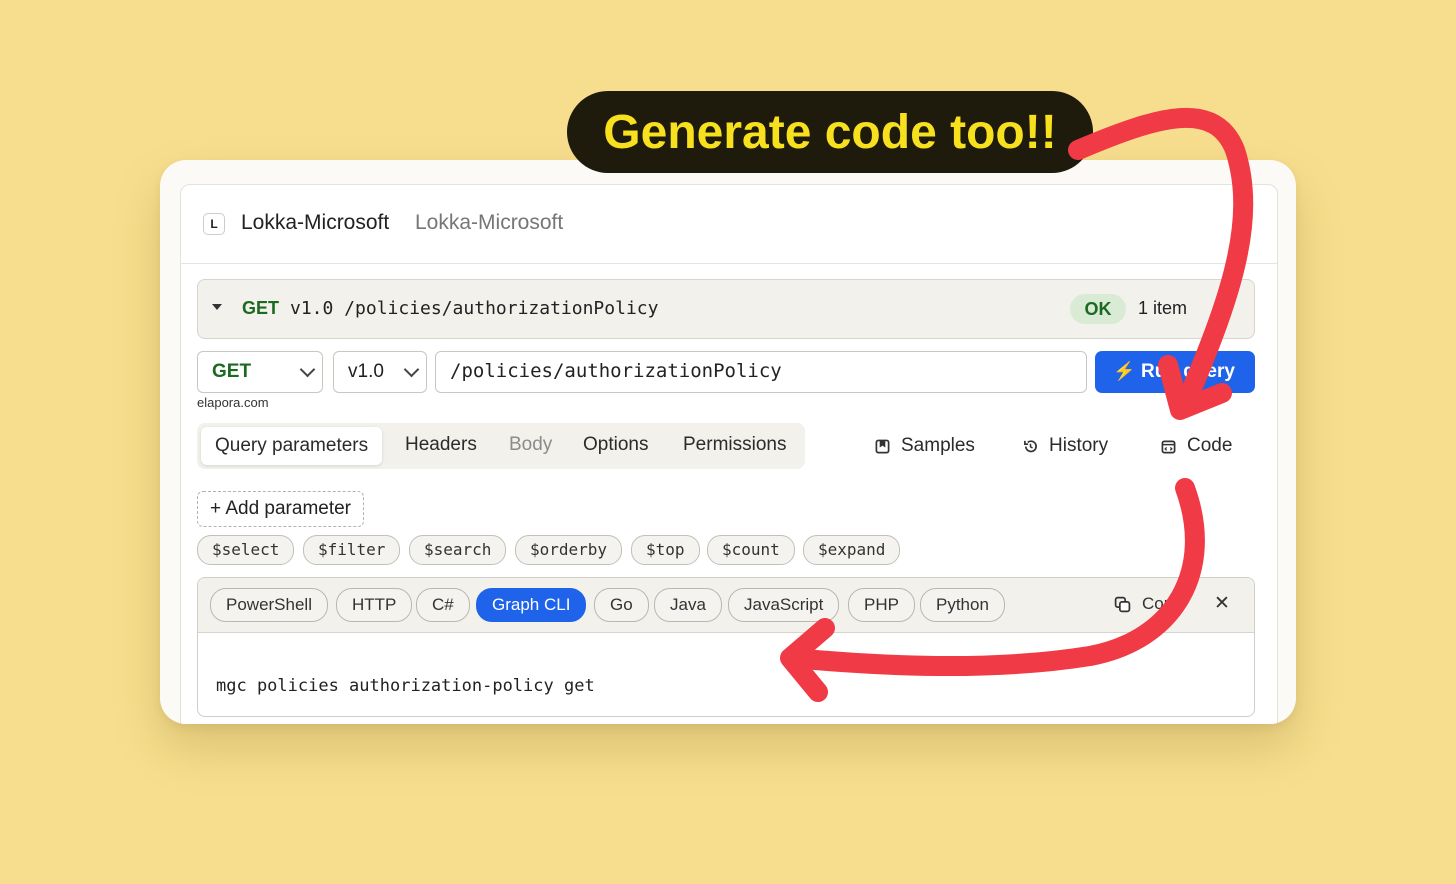 The height and width of the screenshot is (884, 1456). What do you see at coordinates (882, 446) in the screenshot?
I see `samples-icon` at bounding box center [882, 446].